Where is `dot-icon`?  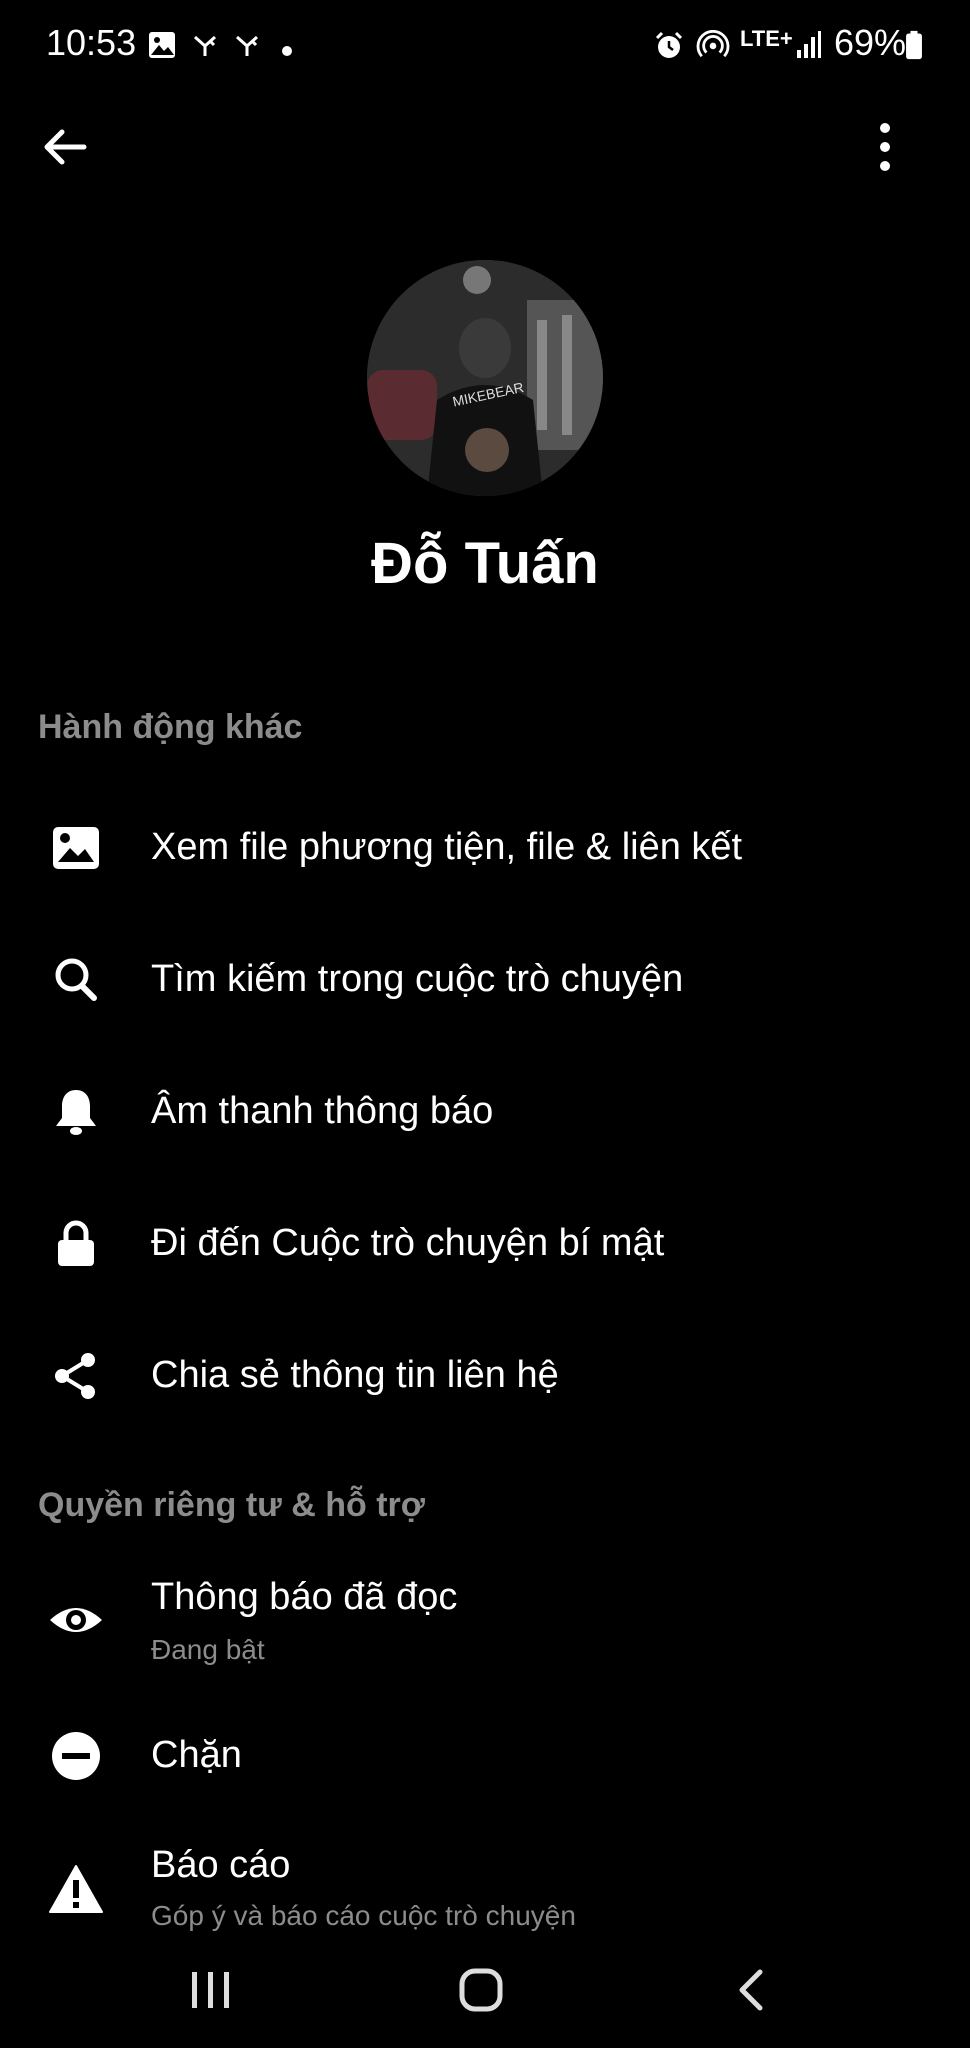
dot-icon is located at coordinates (287, 51).